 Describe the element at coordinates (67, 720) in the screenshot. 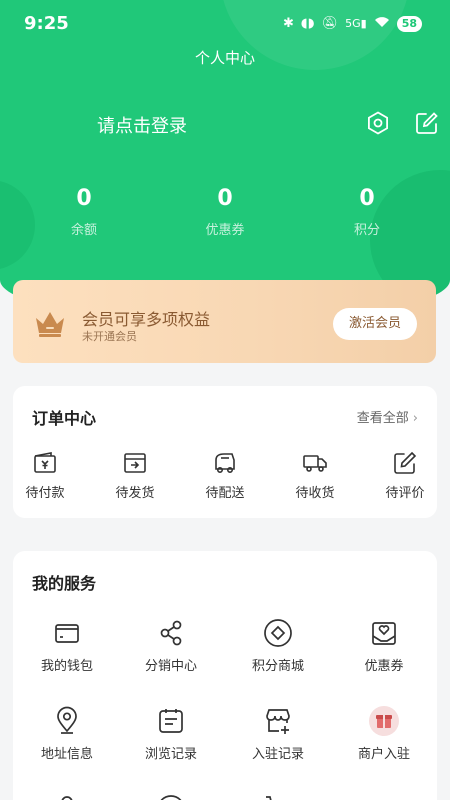

I see `location-pin-icon` at that location.